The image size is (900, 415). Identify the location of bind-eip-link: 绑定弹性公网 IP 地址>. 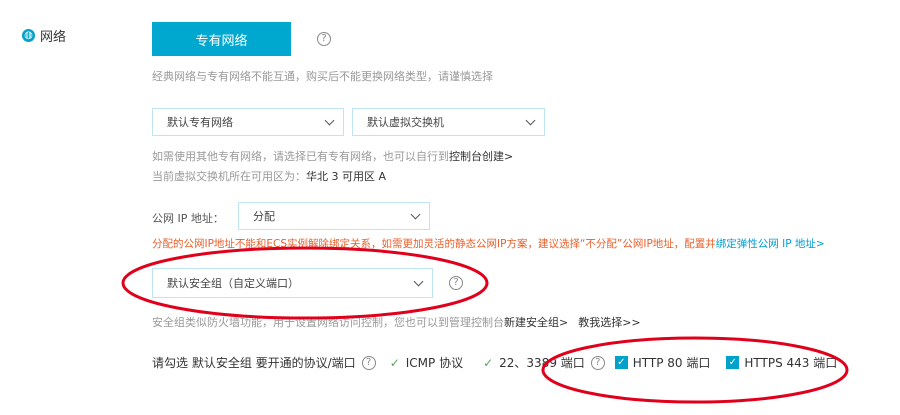
(770, 244).